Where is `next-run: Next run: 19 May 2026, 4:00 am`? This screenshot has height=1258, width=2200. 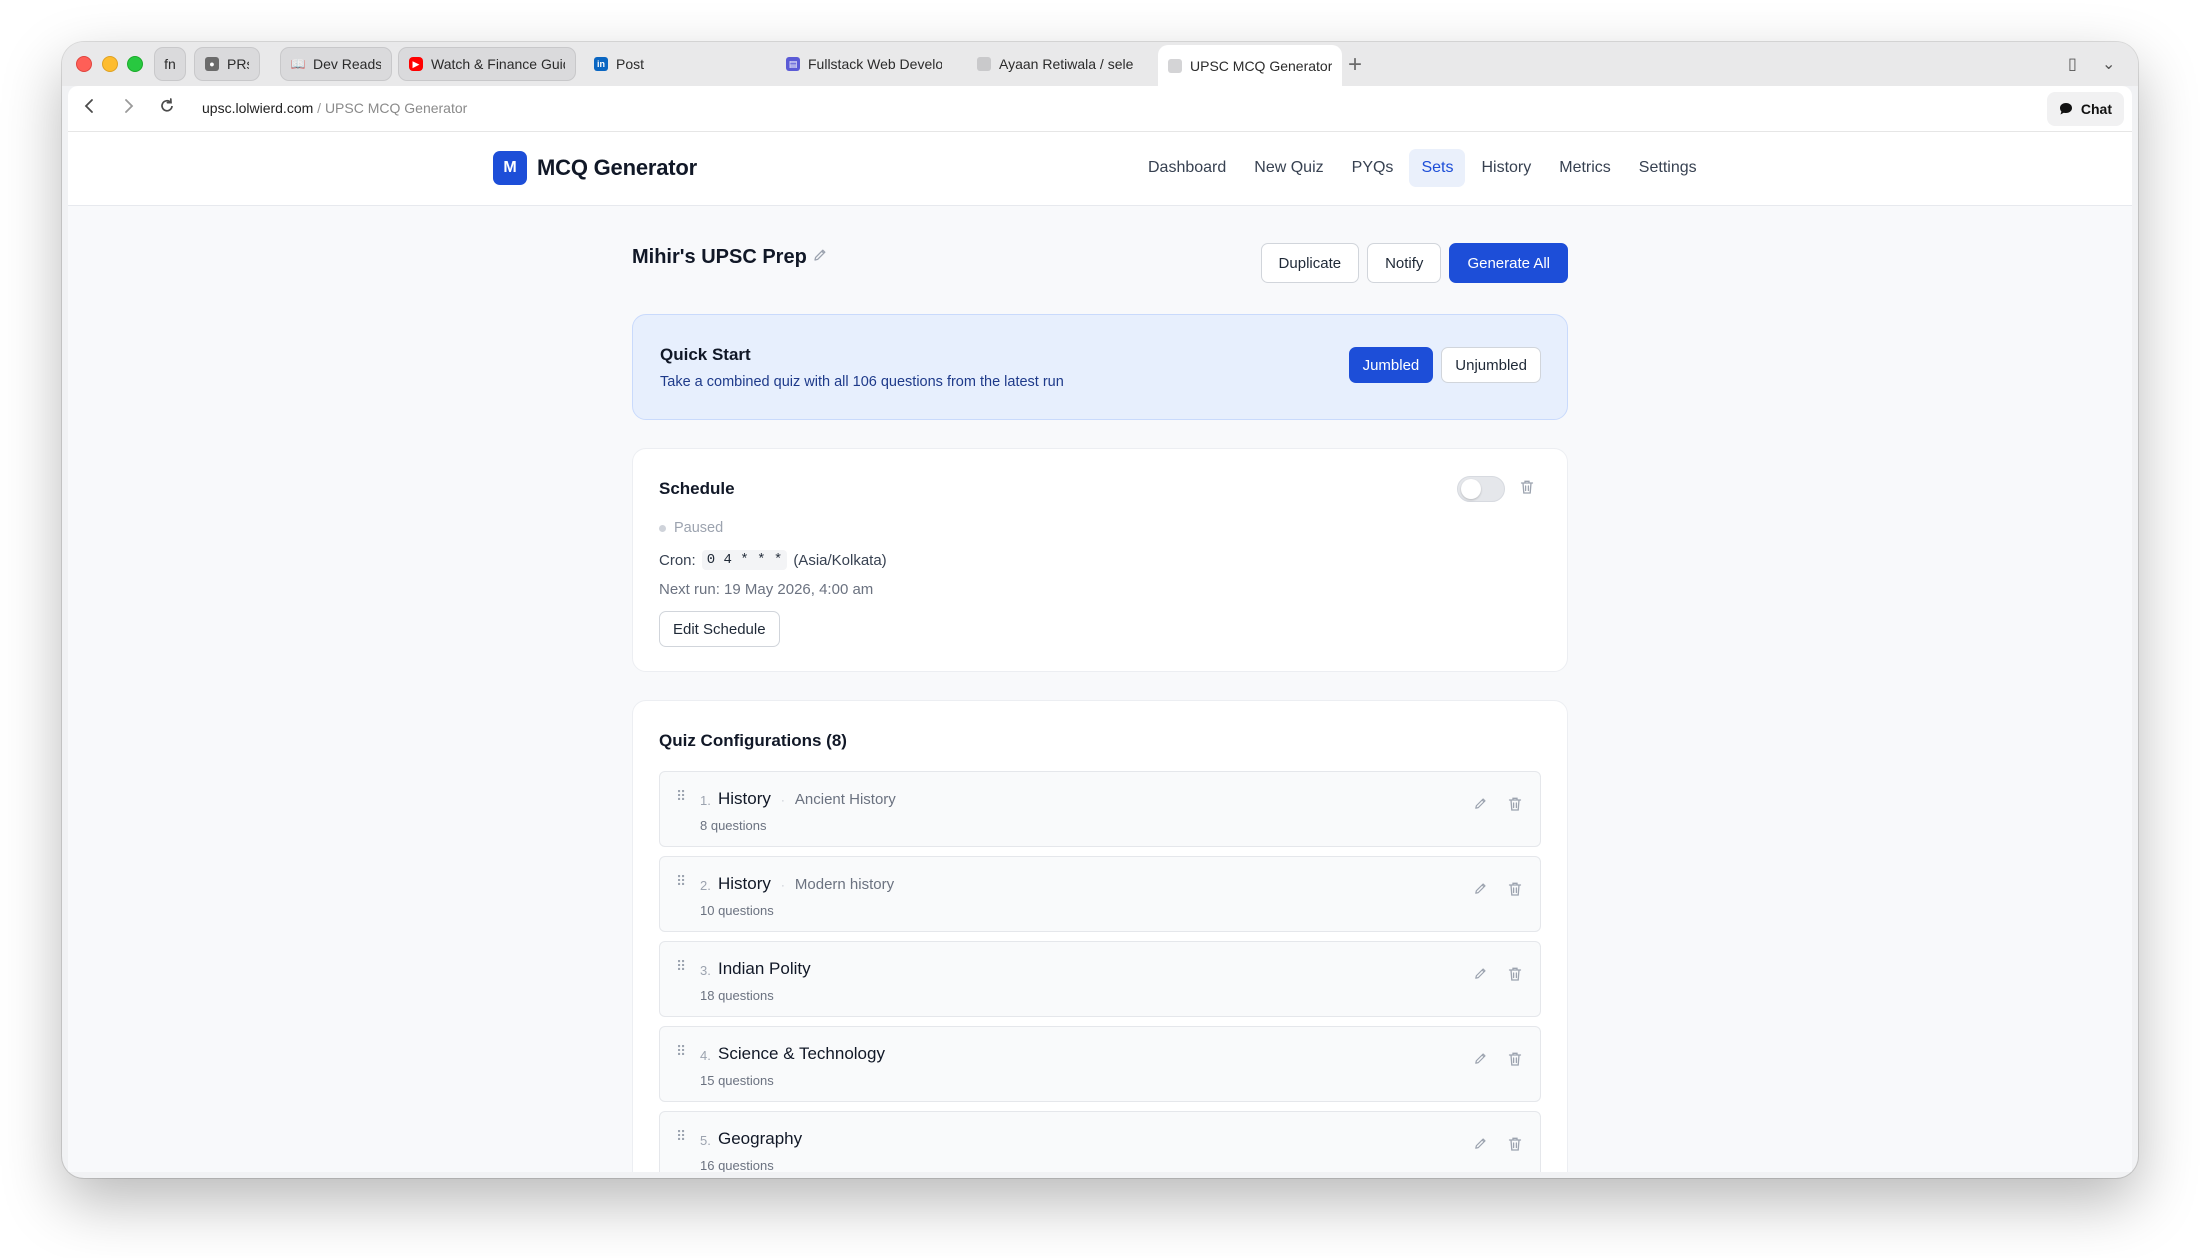 next-run: Next run: 19 May 2026, 4:00 am is located at coordinates (766, 589).